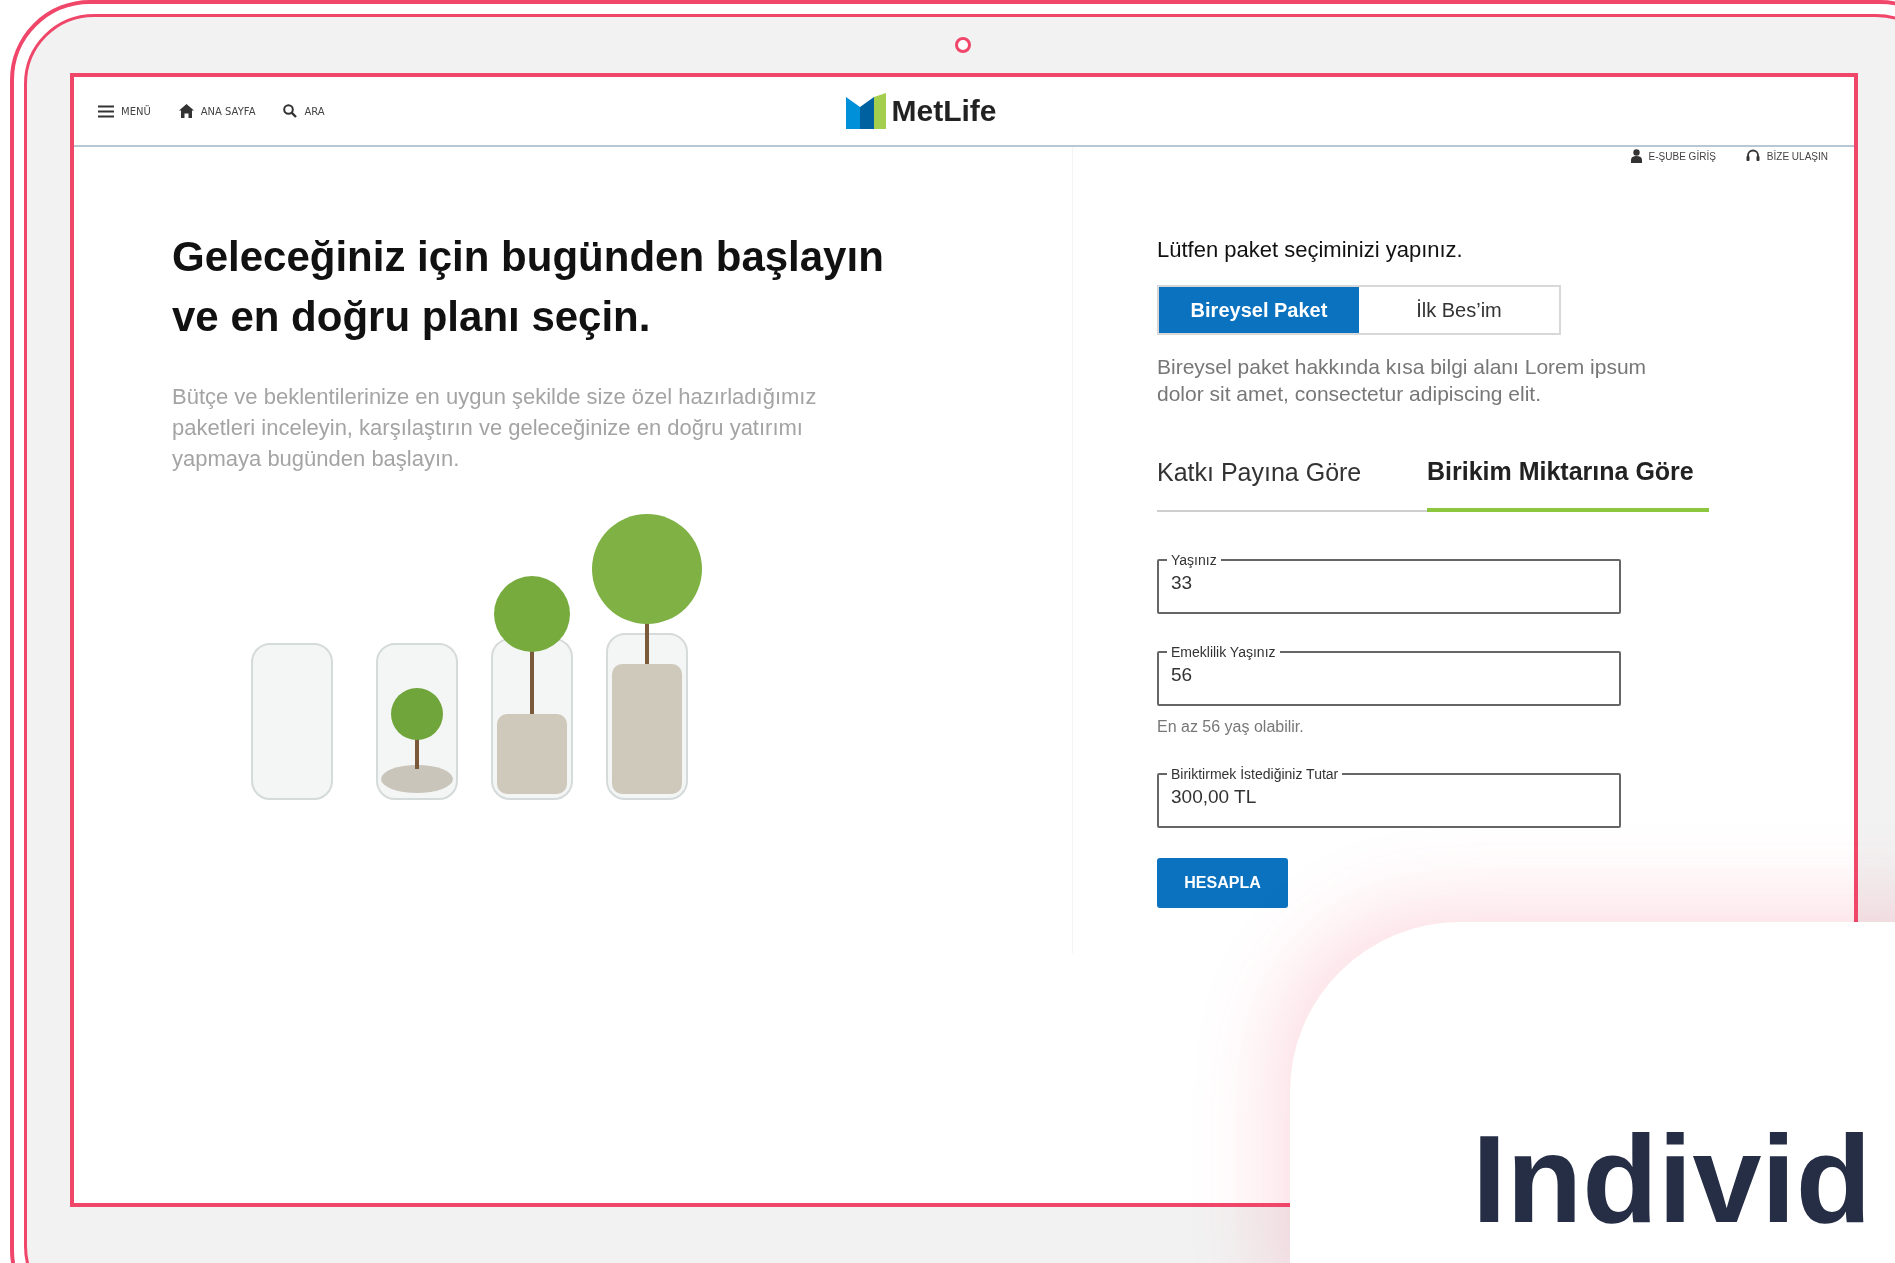  I want to click on field-hint: En az 56 yaş olabilir., so click(1231, 727).